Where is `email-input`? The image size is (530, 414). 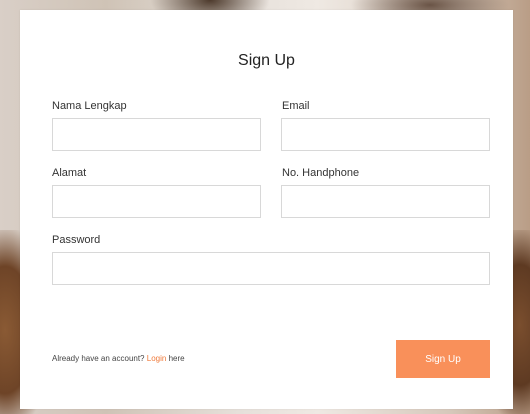 email-input is located at coordinates (385, 134).